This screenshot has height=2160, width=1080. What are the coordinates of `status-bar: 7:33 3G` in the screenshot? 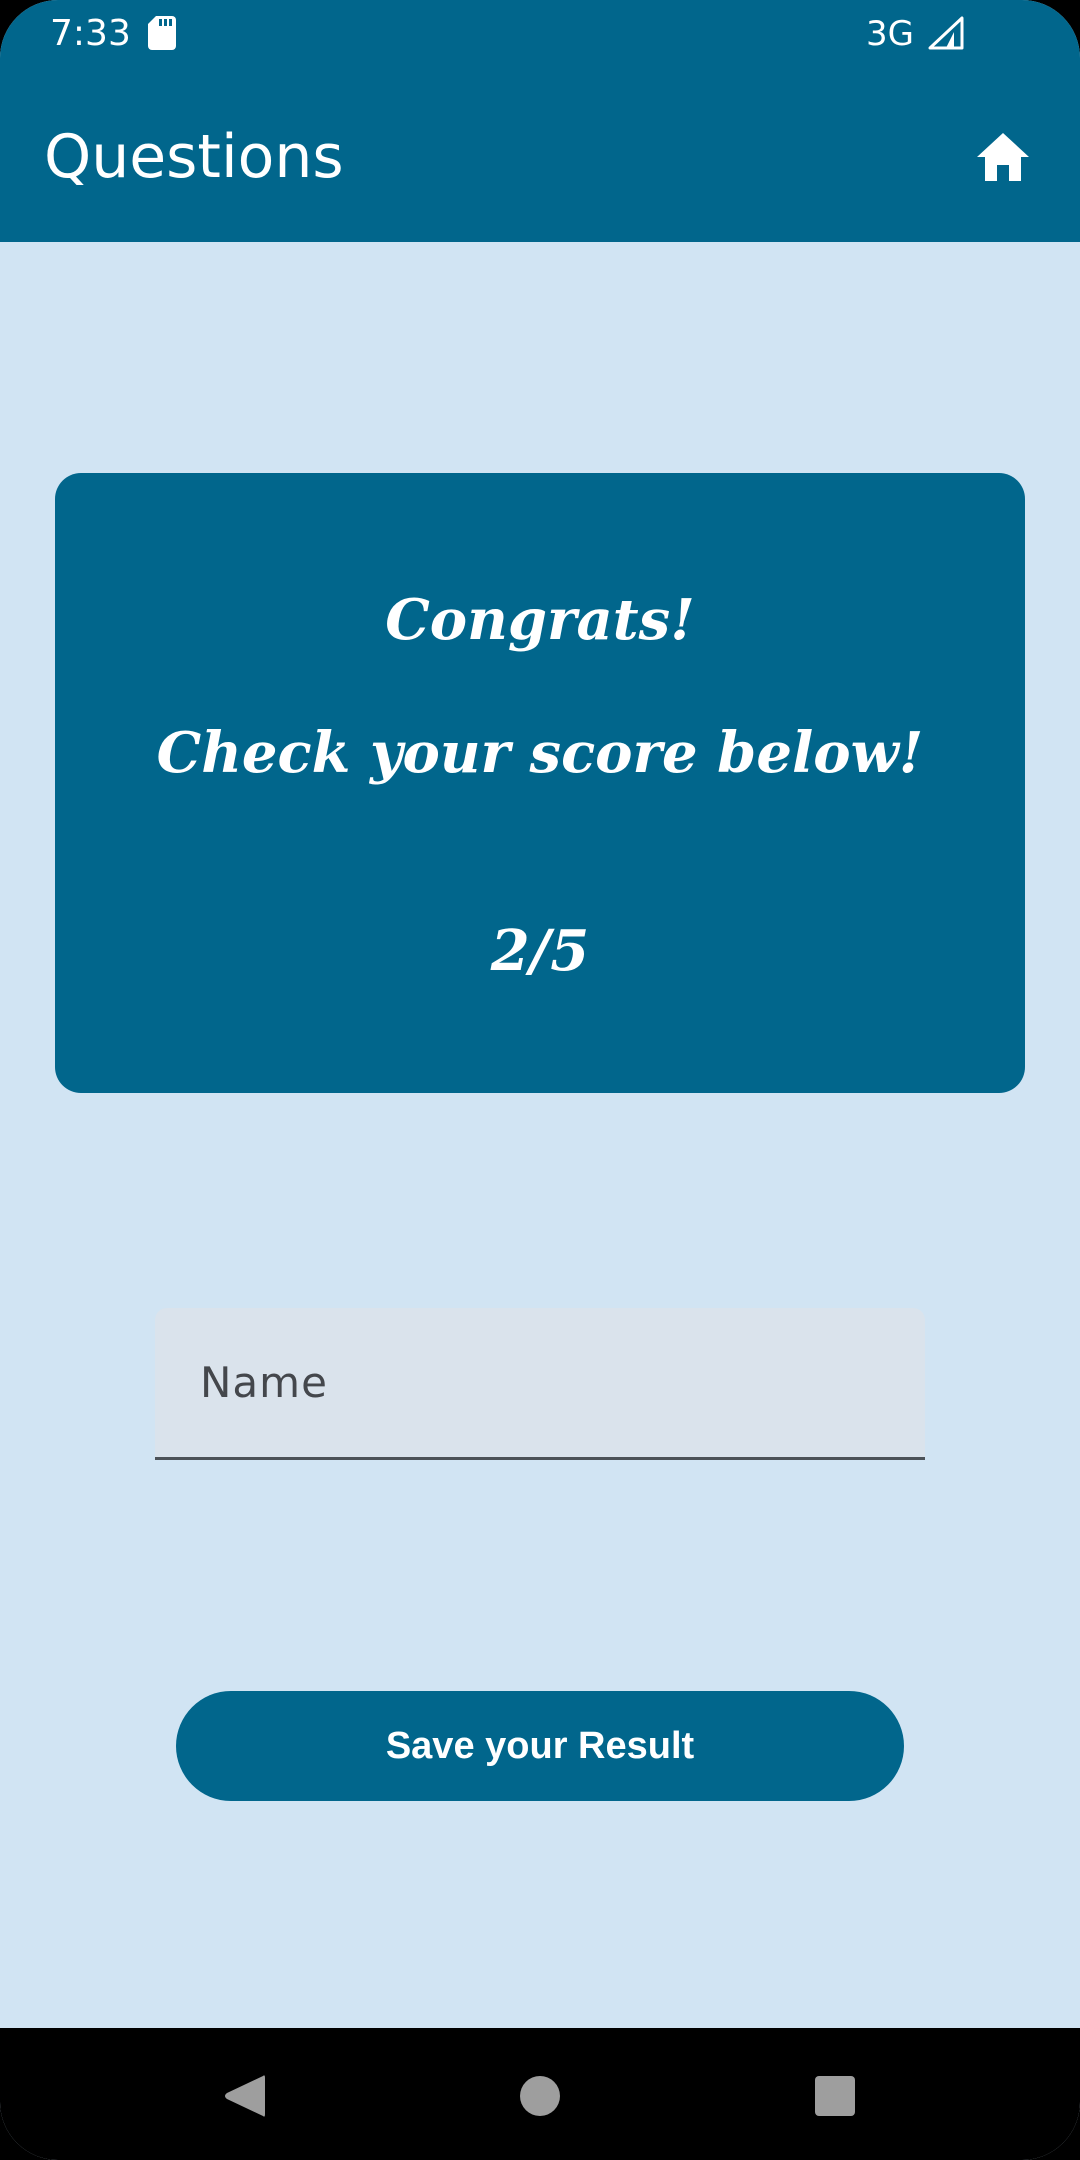 It's located at (540, 35).